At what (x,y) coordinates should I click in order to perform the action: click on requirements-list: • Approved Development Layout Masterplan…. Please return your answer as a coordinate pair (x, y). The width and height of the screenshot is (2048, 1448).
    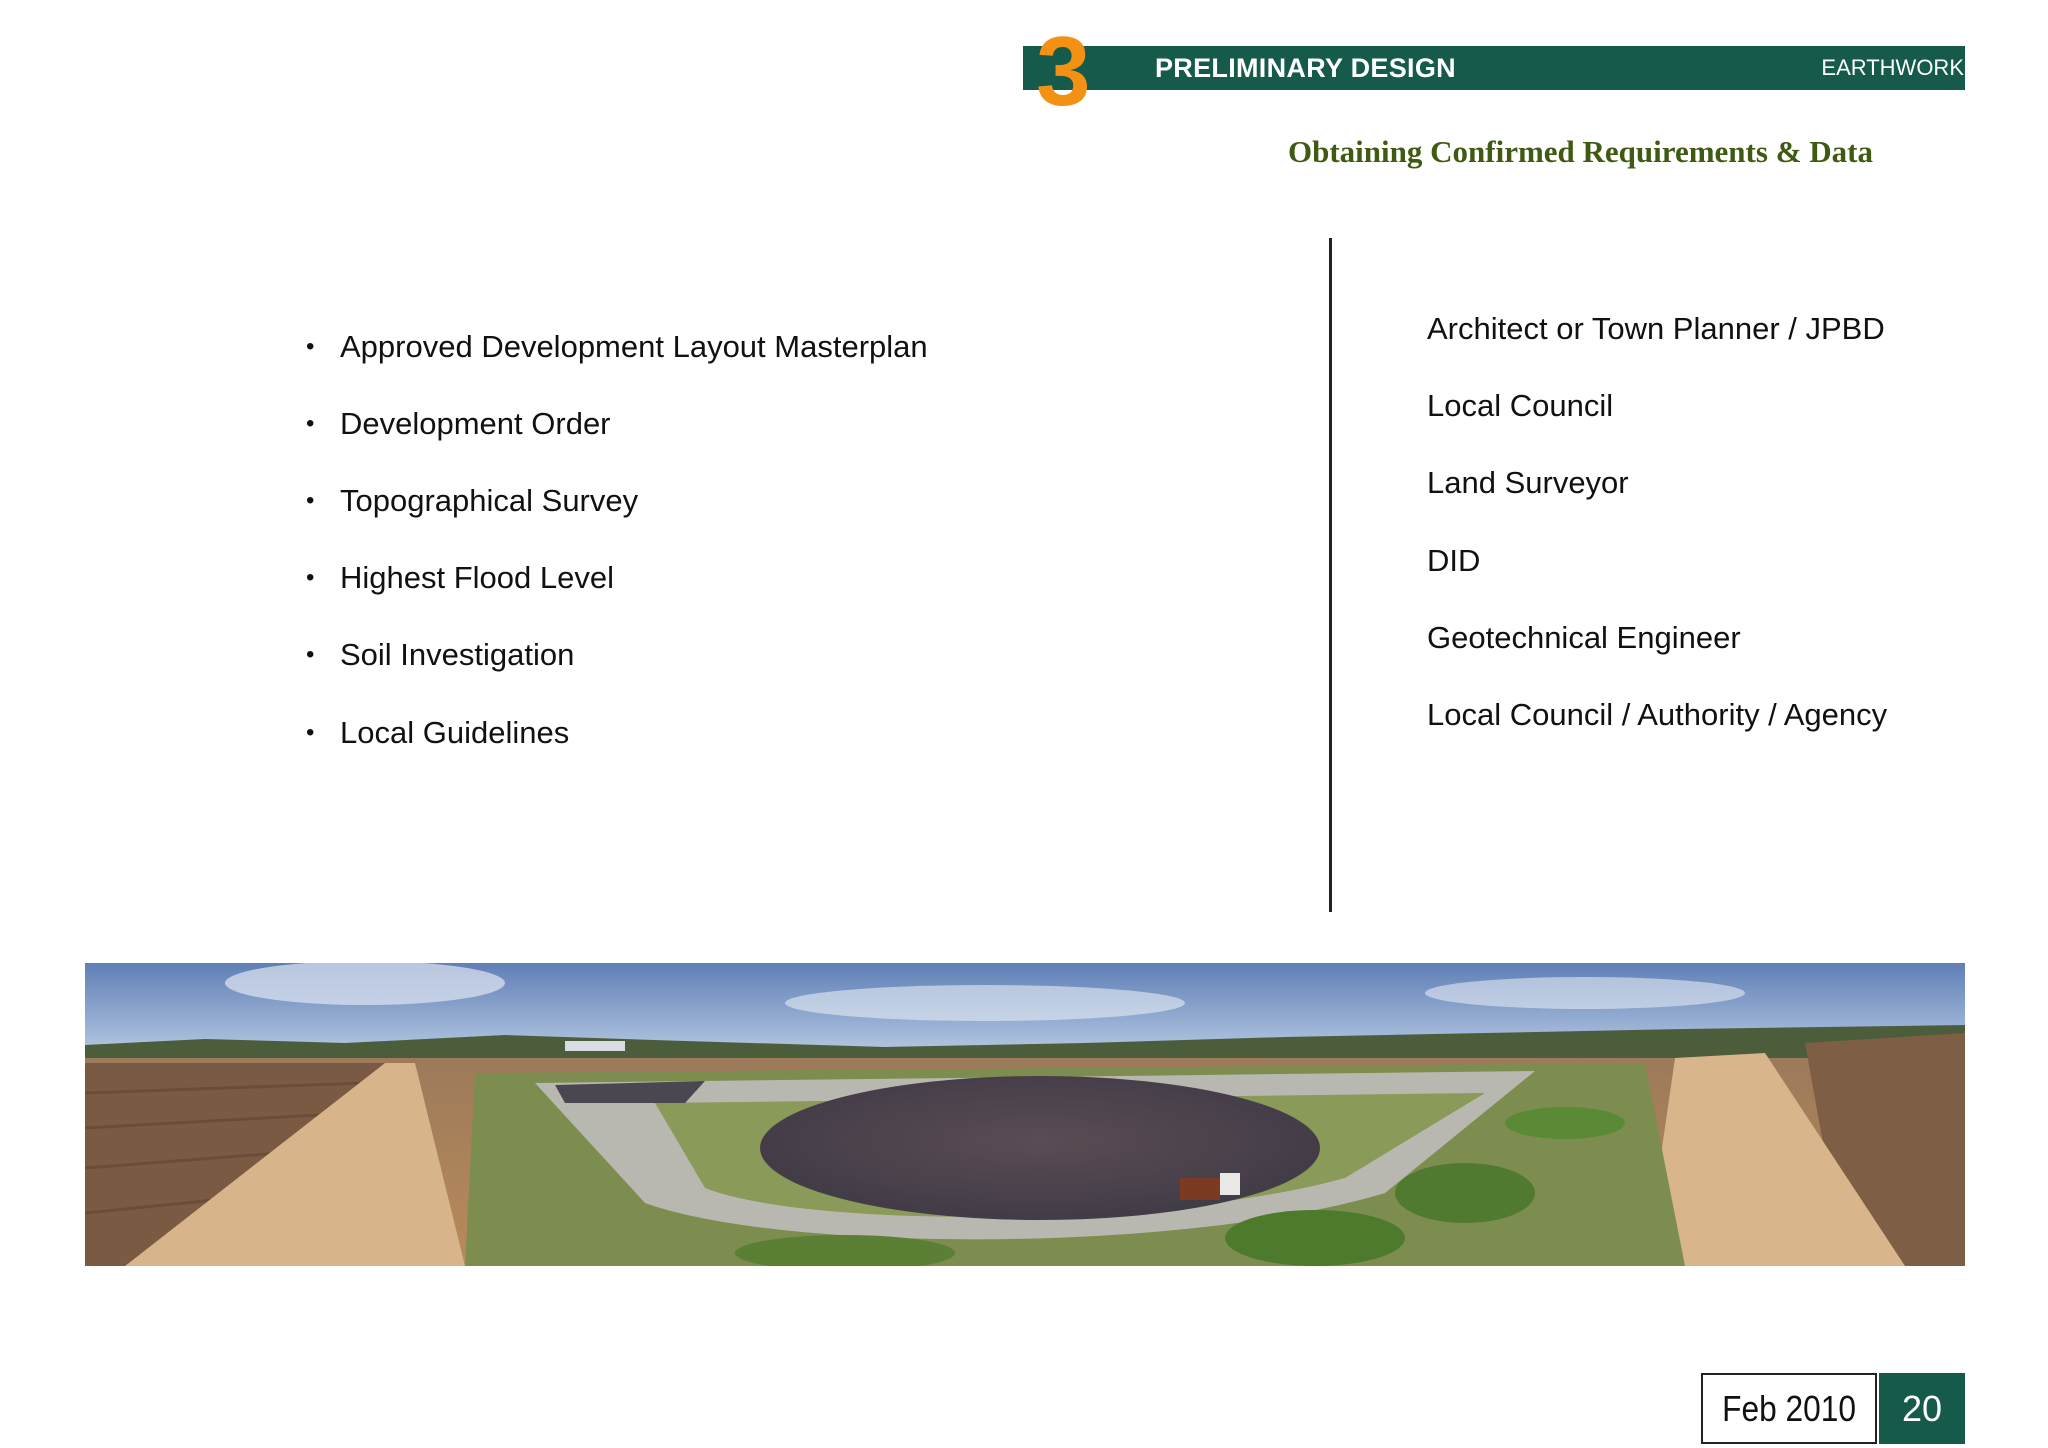
    Looking at the image, I should click on (617, 539).